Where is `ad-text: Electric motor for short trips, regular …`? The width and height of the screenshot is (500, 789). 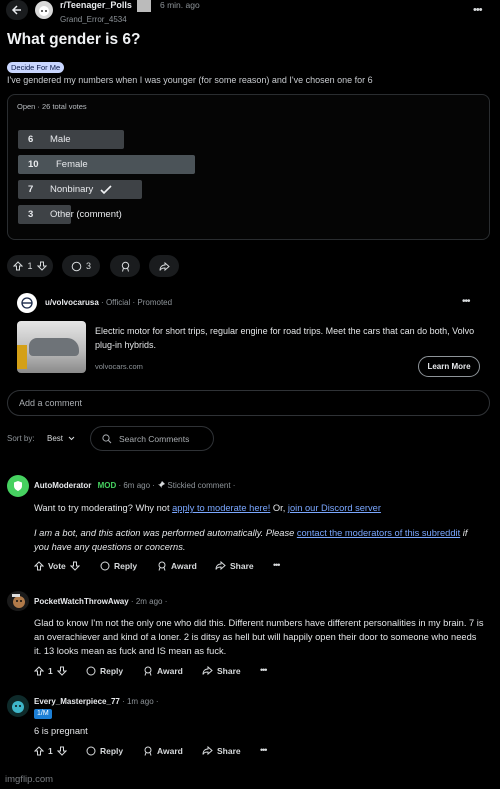 ad-text: Electric motor for short trips, regular … is located at coordinates (287, 338).